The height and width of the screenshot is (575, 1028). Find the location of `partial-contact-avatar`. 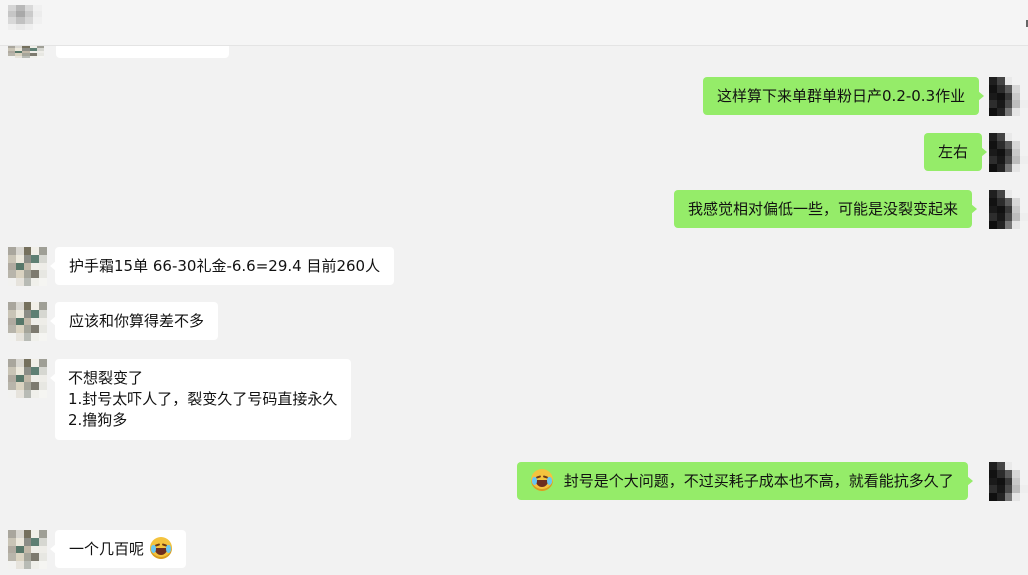

partial-contact-avatar is located at coordinates (26, 52).